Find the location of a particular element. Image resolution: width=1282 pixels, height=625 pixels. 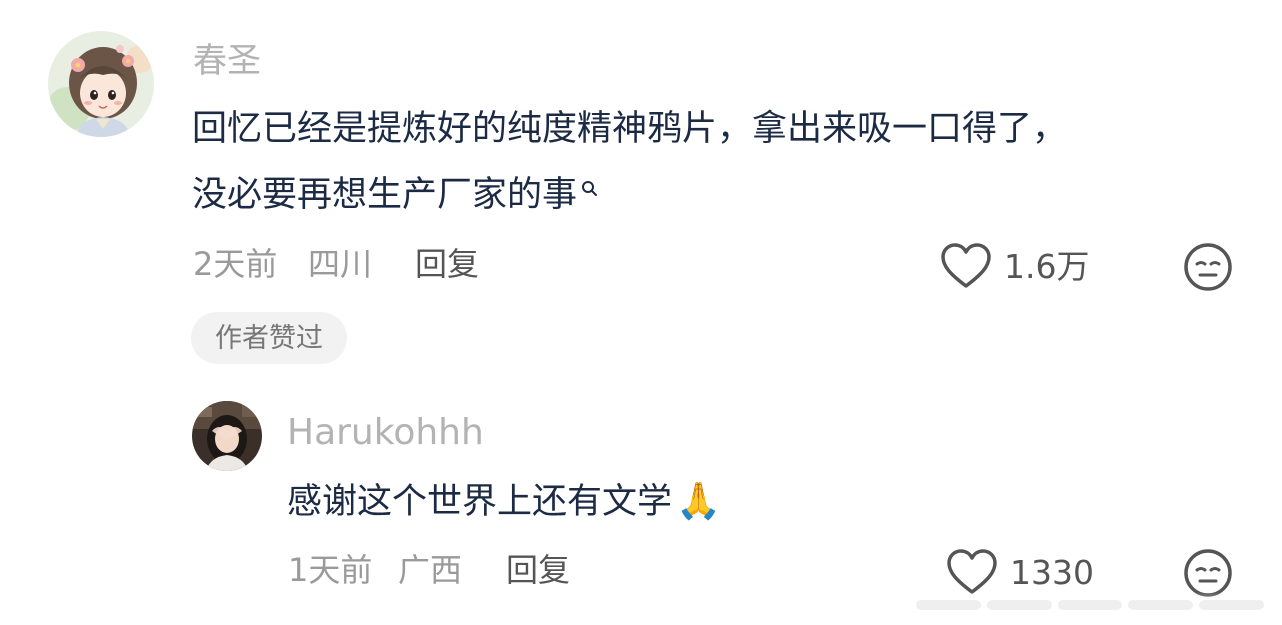

comment-reply-button: 回复 is located at coordinates (447, 264).